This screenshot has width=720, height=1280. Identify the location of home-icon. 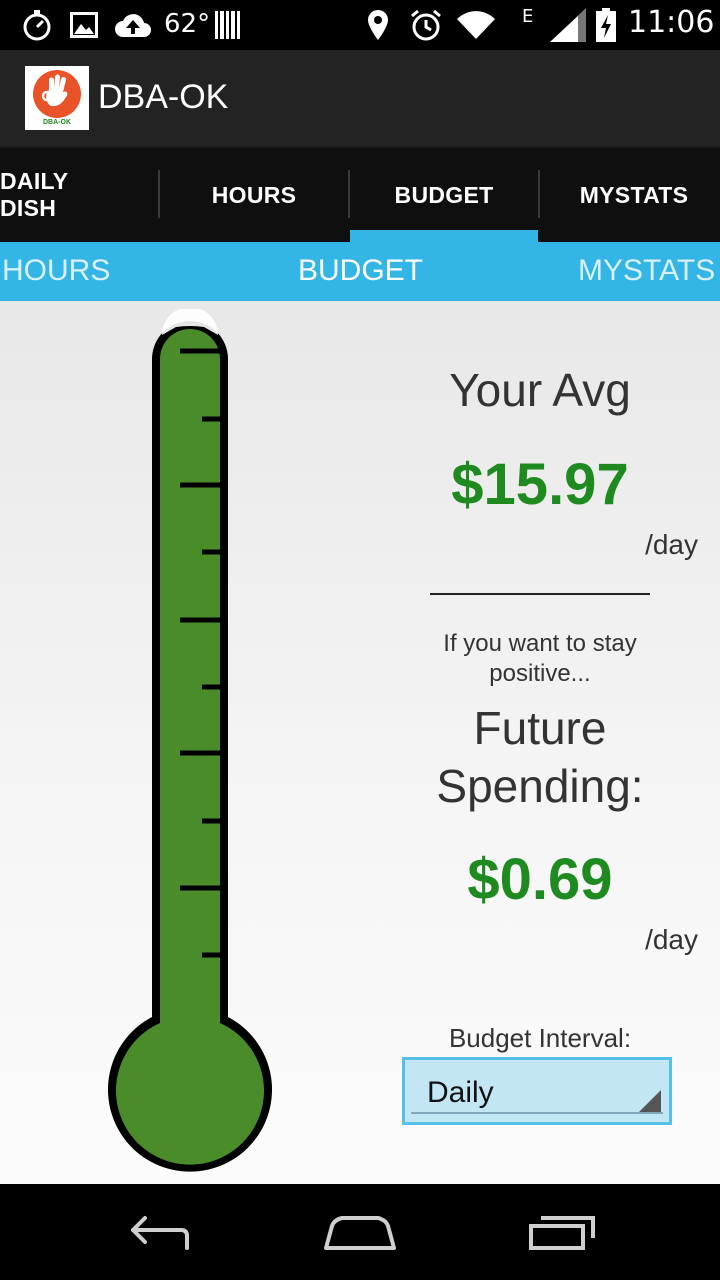
(360, 1232).